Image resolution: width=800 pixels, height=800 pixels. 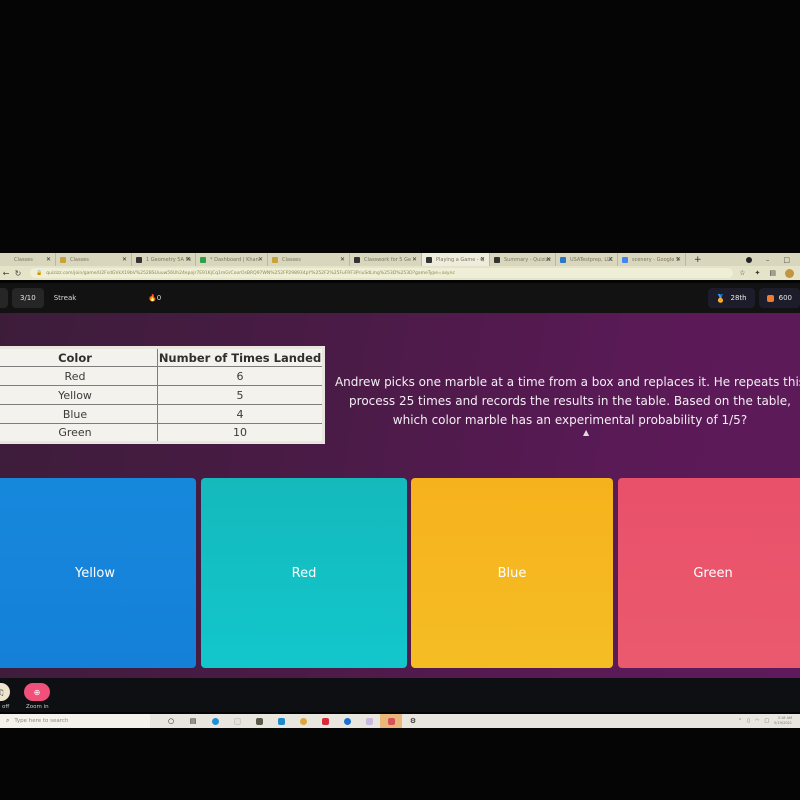 I want to click on answer-option-2: Red, so click(x=304, y=573).